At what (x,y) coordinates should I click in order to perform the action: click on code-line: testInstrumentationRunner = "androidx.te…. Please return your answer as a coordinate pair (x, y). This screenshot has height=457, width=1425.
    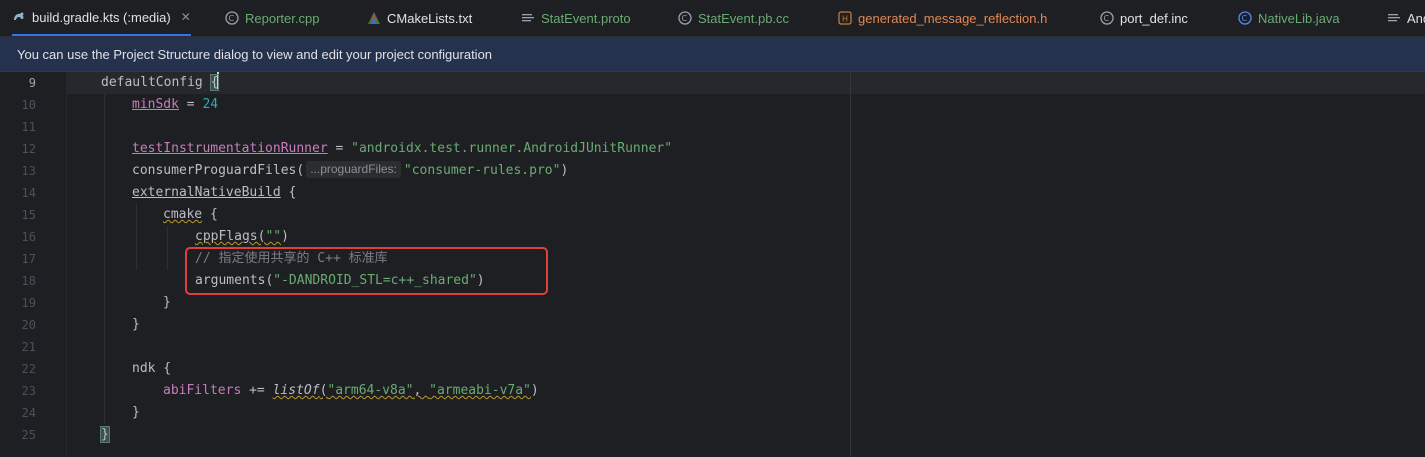
    Looking at the image, I should click on (402, 149).